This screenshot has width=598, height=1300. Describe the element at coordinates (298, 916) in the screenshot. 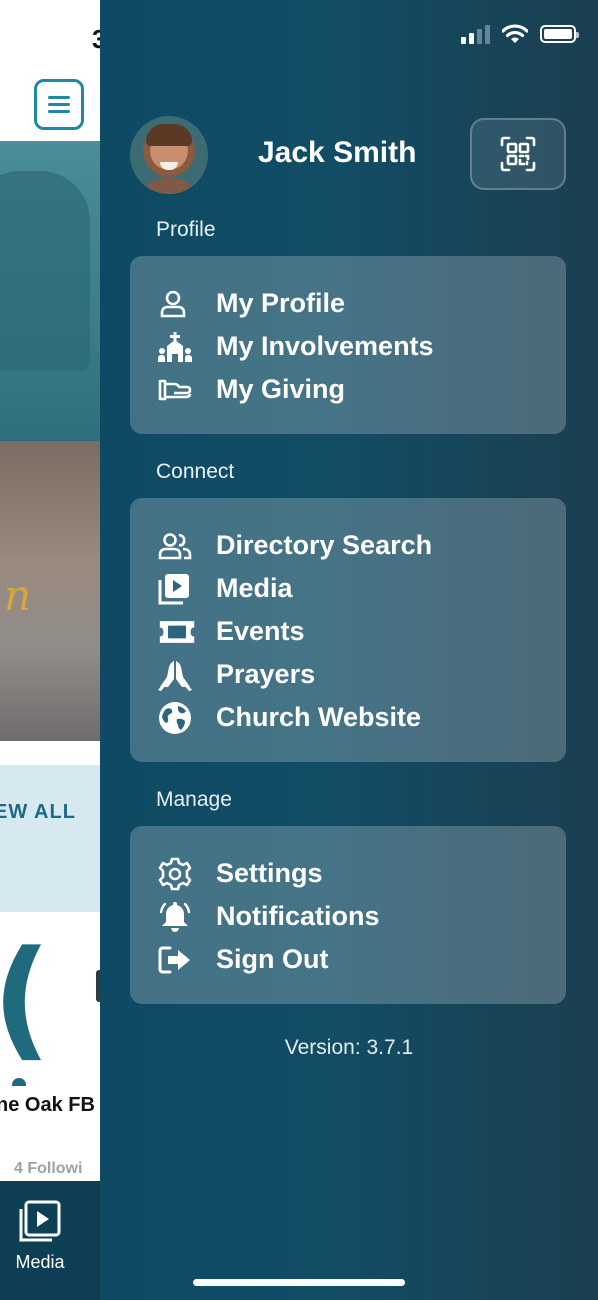

I see `menu-item-label: Notifications` at that location.